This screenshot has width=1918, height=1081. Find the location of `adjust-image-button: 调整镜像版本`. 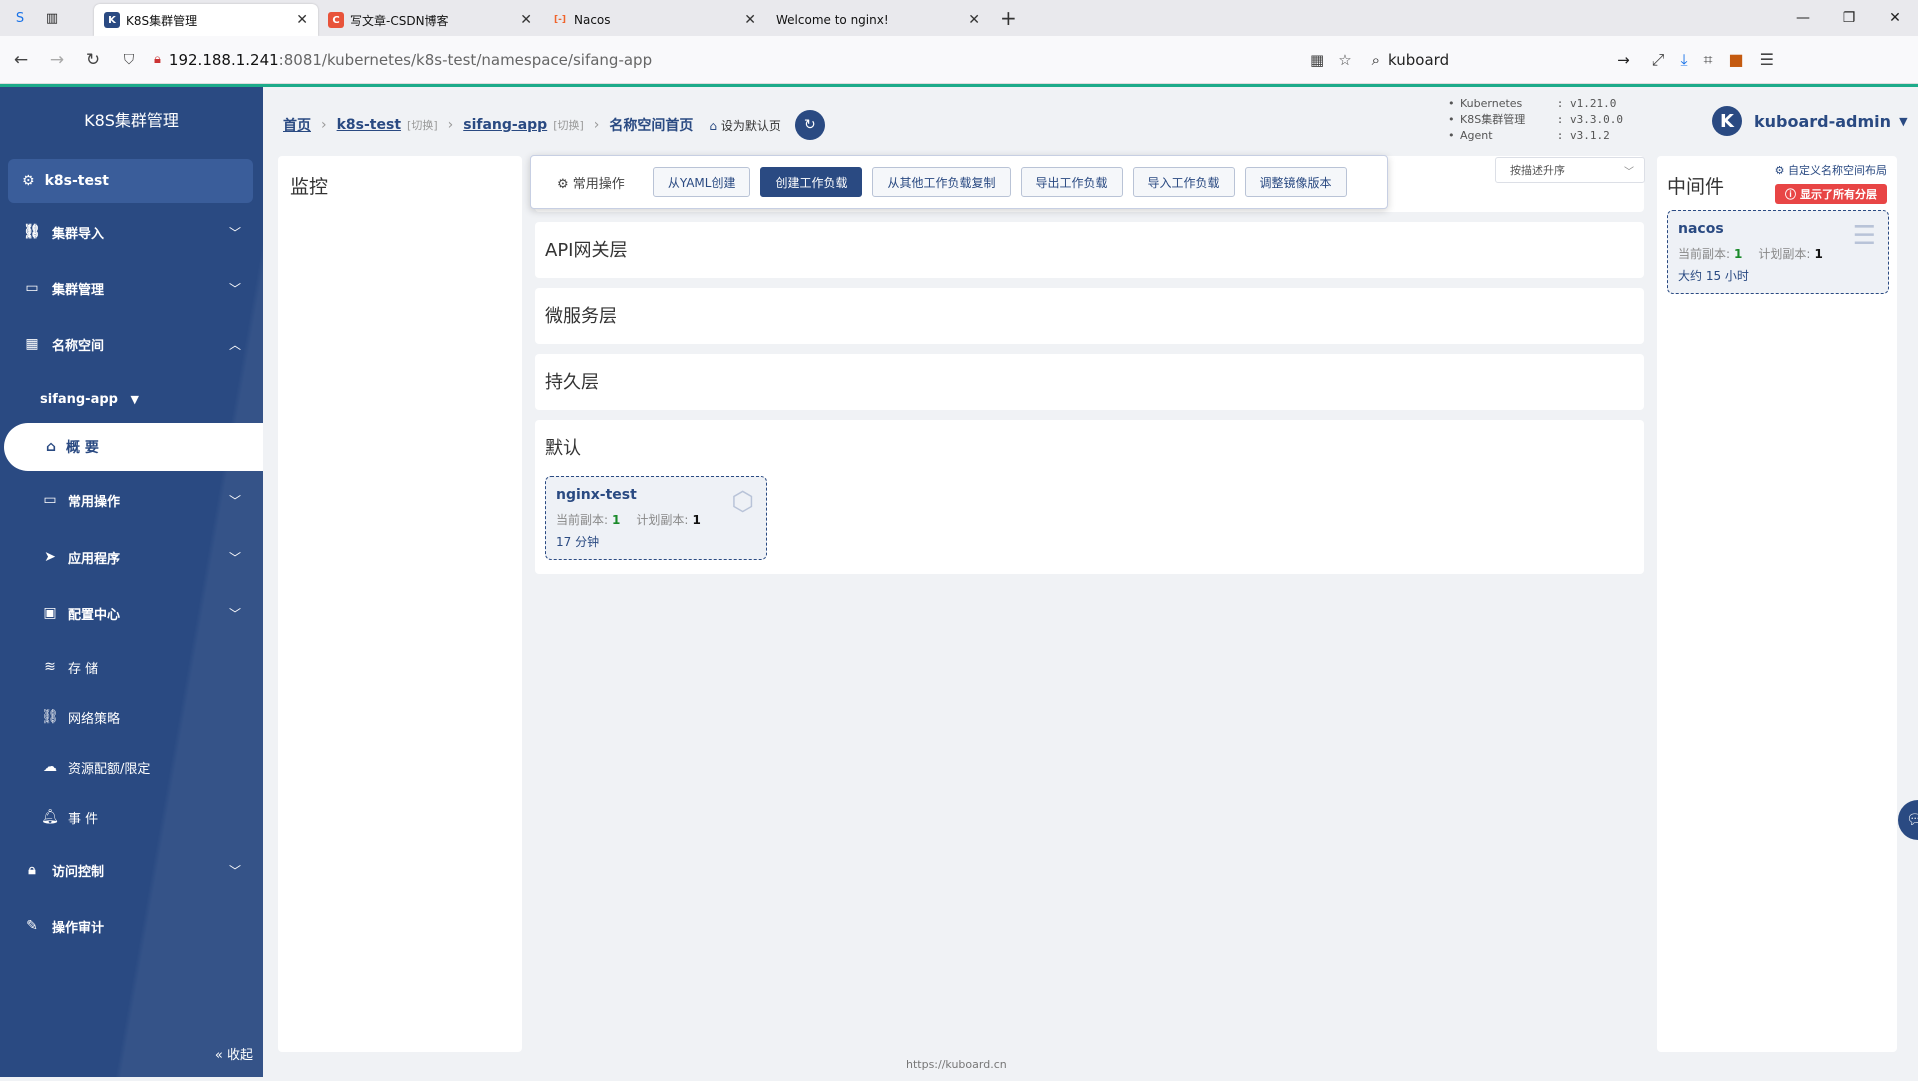

adjust-image-button: 调整镜像版本 is located at coordinates (1295, 182).